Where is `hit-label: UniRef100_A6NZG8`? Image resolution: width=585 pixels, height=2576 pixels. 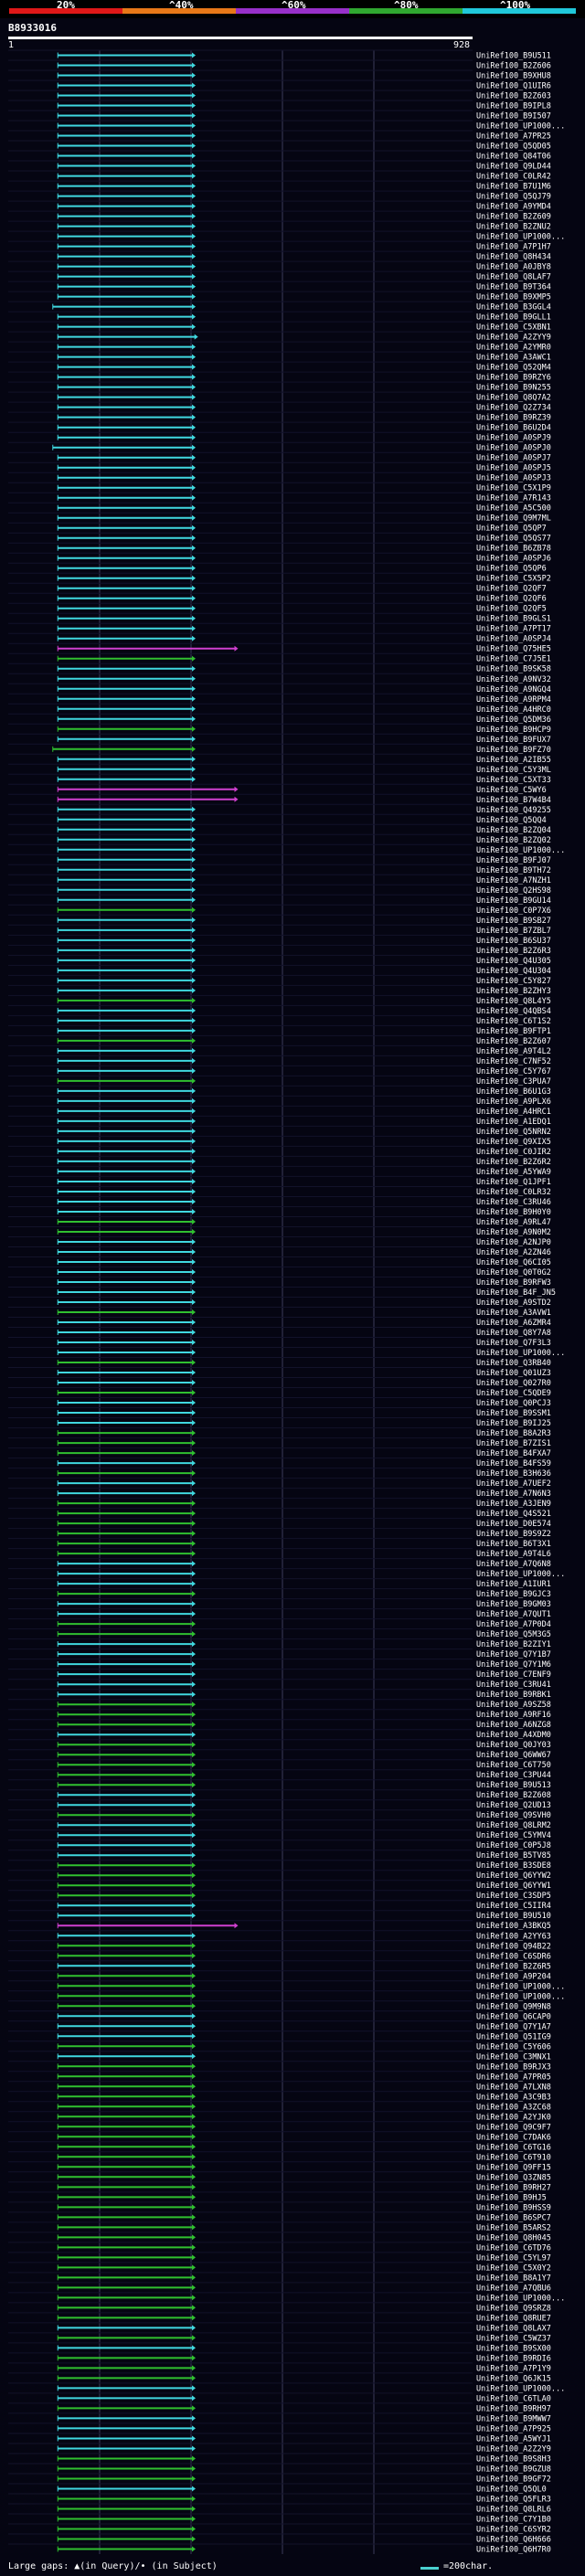 hit-label: UniRef100_A6NZG8 is located at coordinates (513, 1725).